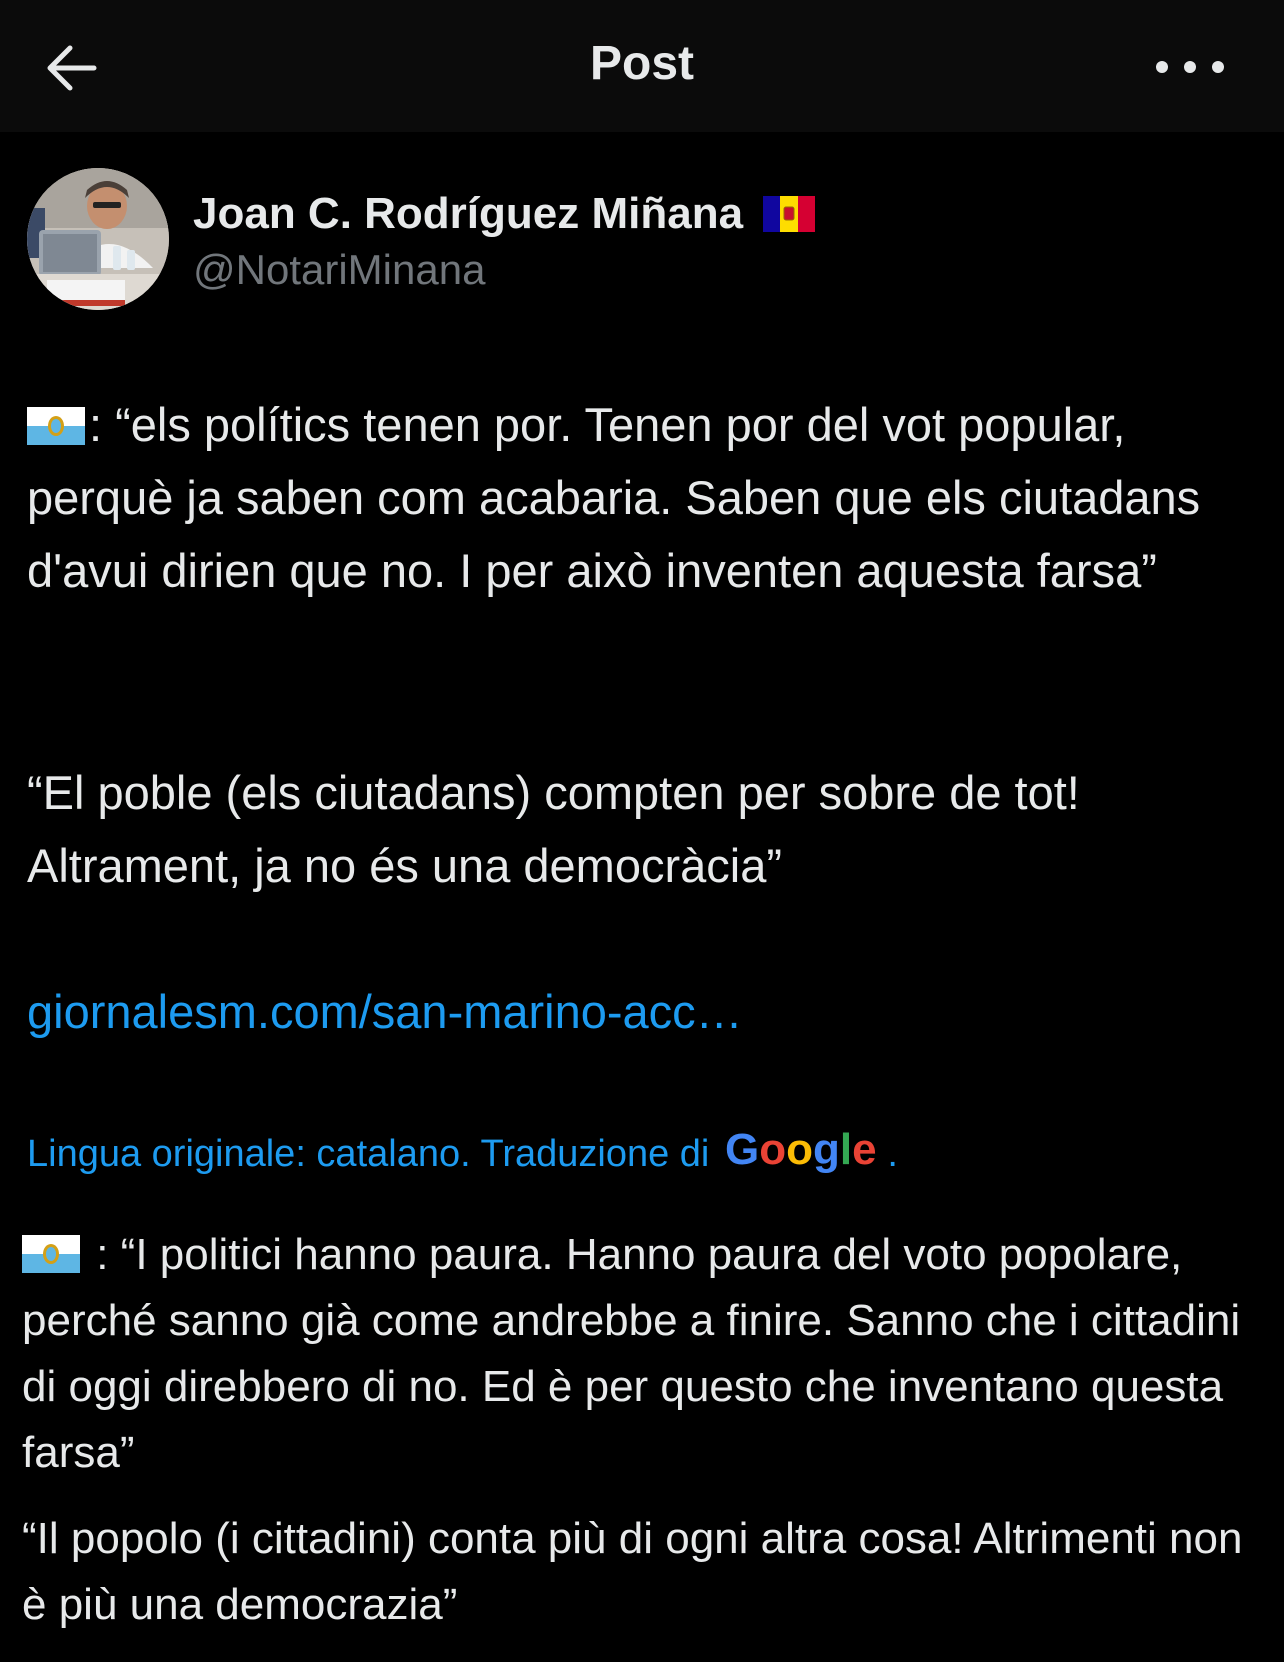  I want to click on top-bar: Post, so click(642, 66).